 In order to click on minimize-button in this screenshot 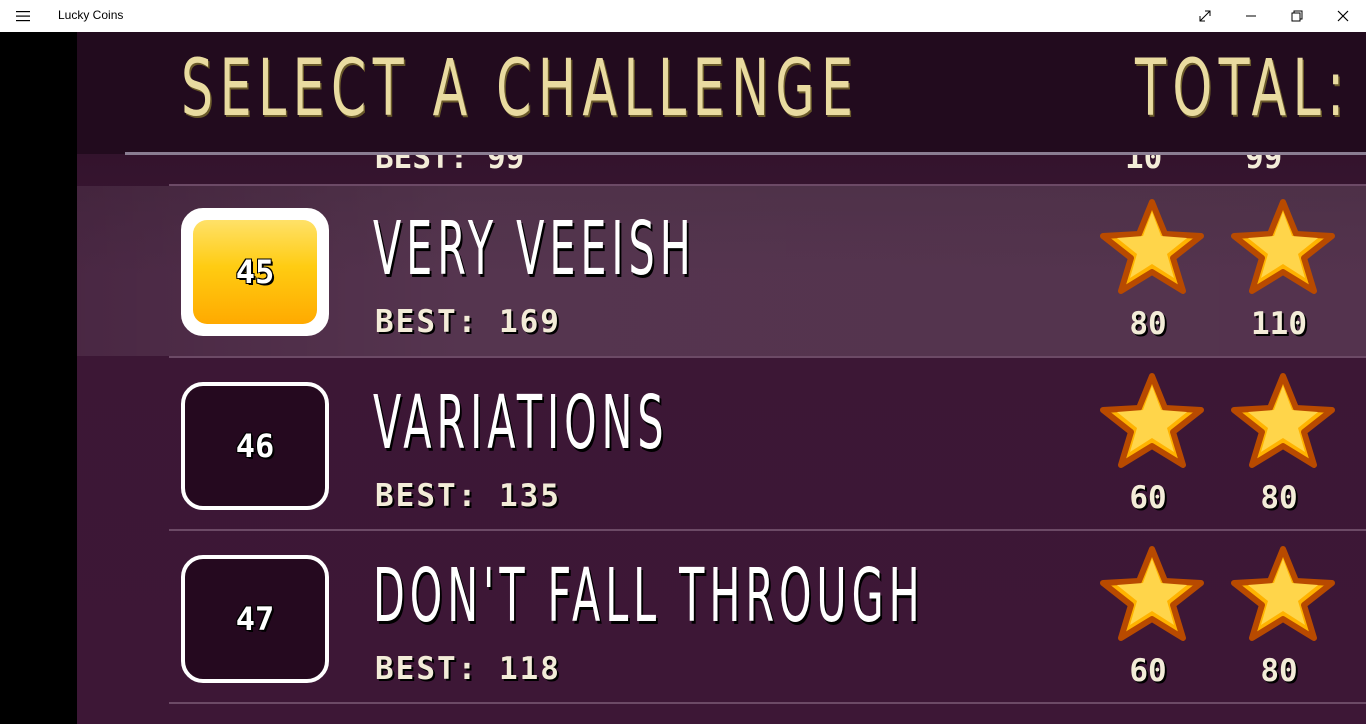, I will do `click(1251, 16)`.